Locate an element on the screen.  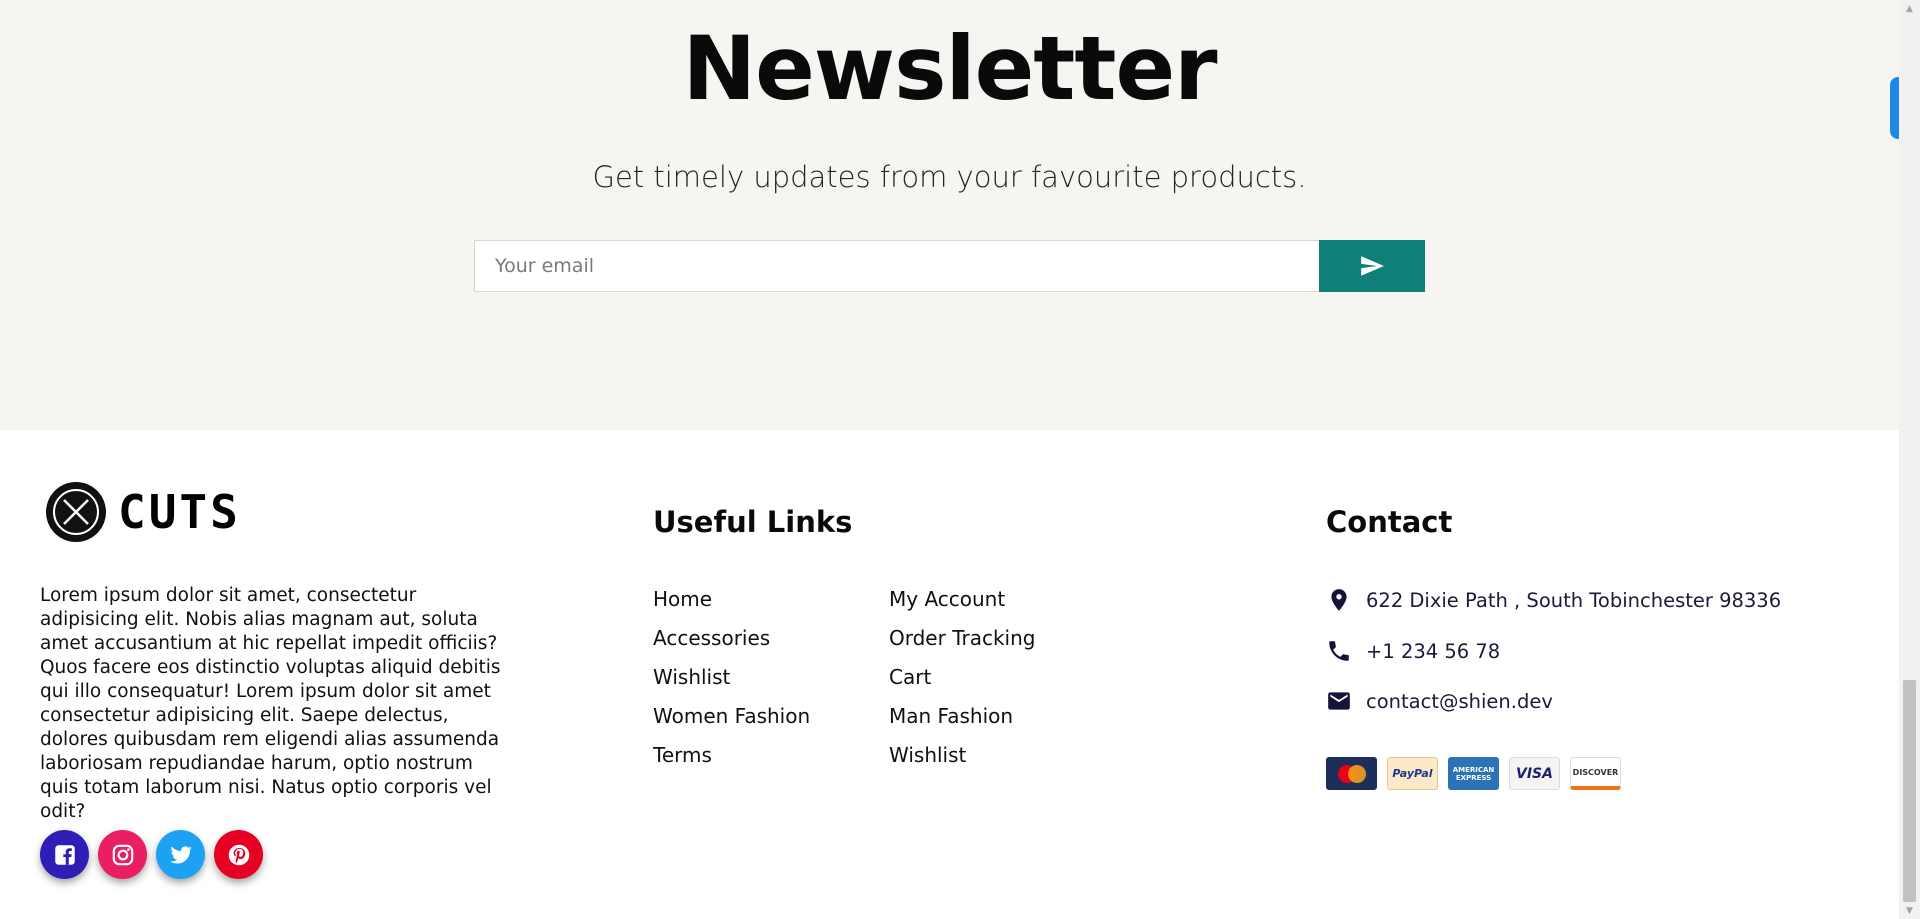
contact-phone: +1 234 56 78 is located at coordinates (1413, 651).